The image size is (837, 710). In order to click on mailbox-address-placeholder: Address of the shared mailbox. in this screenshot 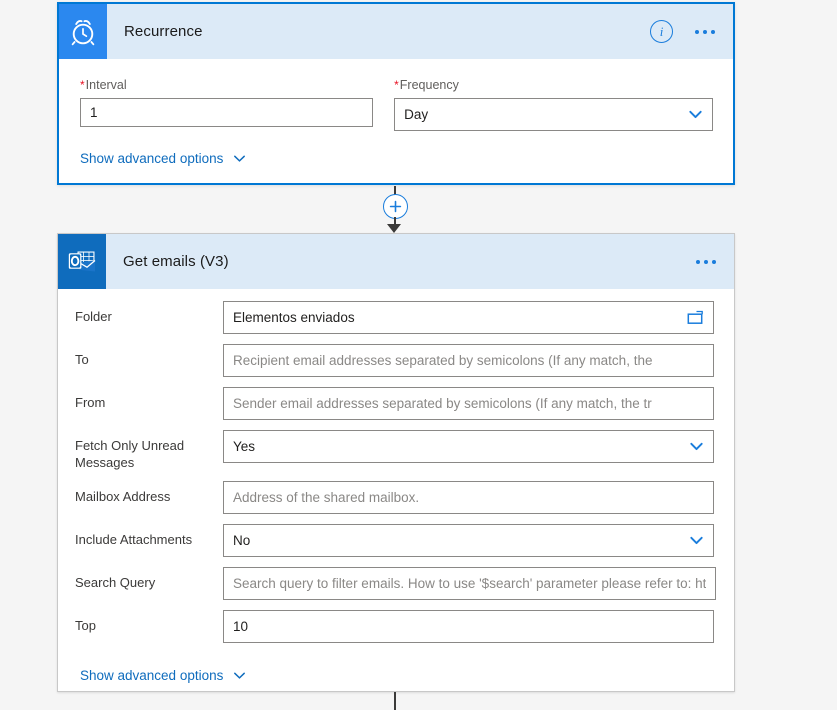, I will do `click(326, 497)`.